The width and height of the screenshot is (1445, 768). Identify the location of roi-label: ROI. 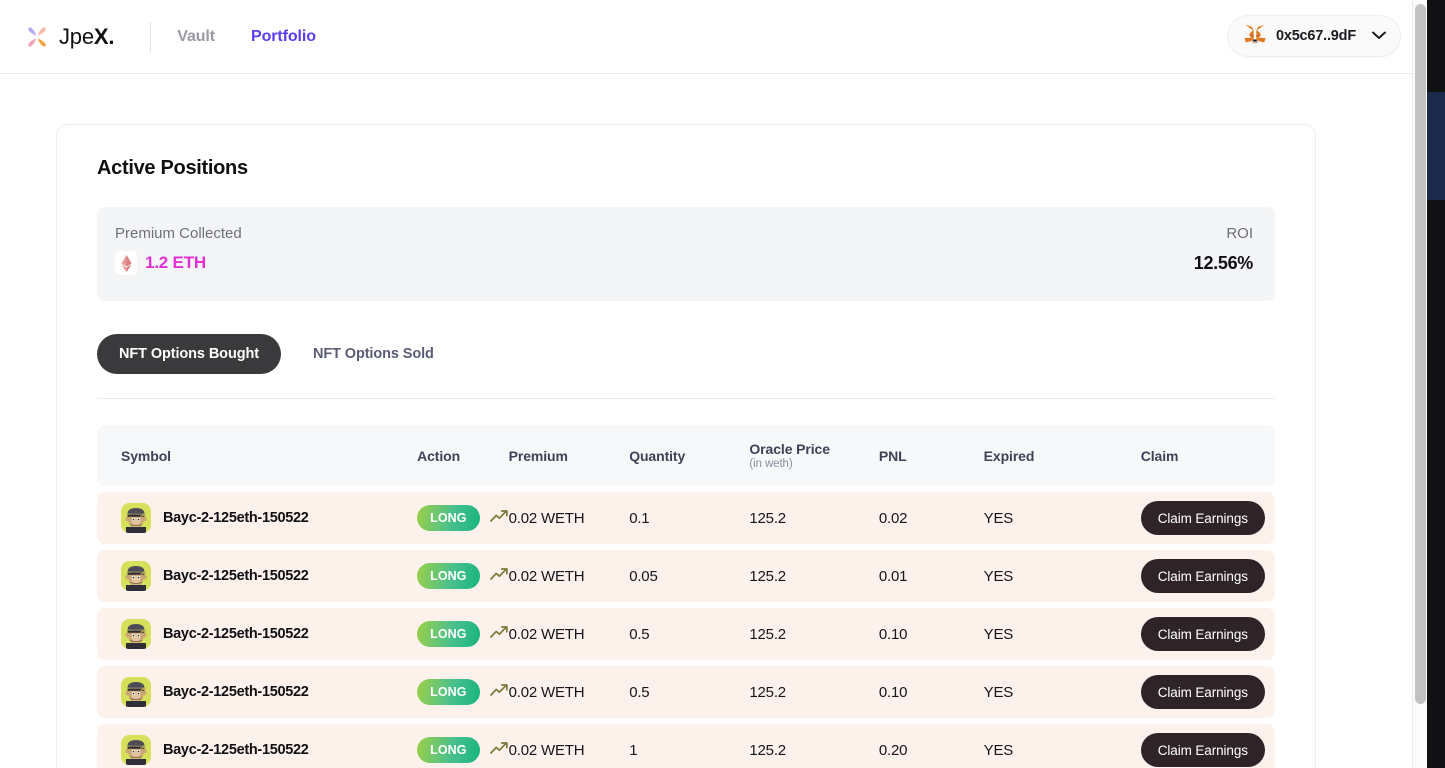
(1239, 233).